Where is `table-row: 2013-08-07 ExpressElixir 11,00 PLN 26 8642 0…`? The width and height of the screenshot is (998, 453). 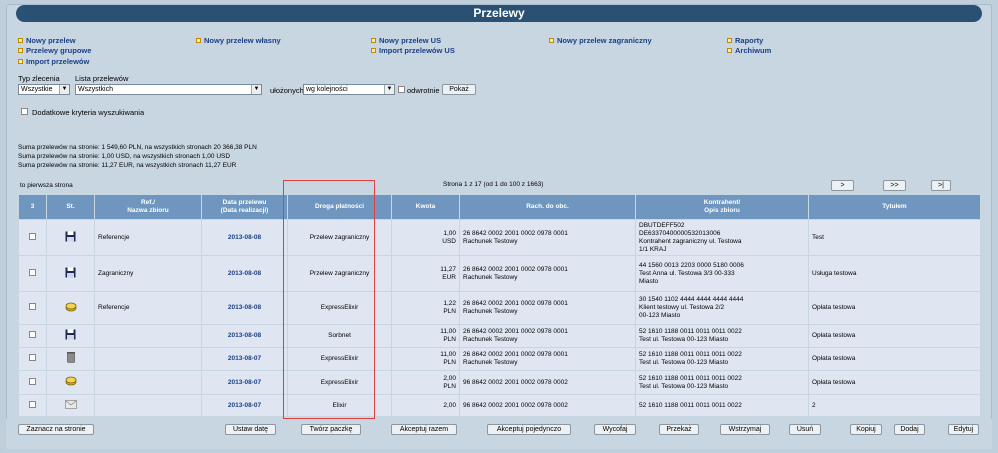 table-row: 2013-08-07 ExpressElixir 11,00 PLN 26 8642 0… is located at coordinates (499, 359).